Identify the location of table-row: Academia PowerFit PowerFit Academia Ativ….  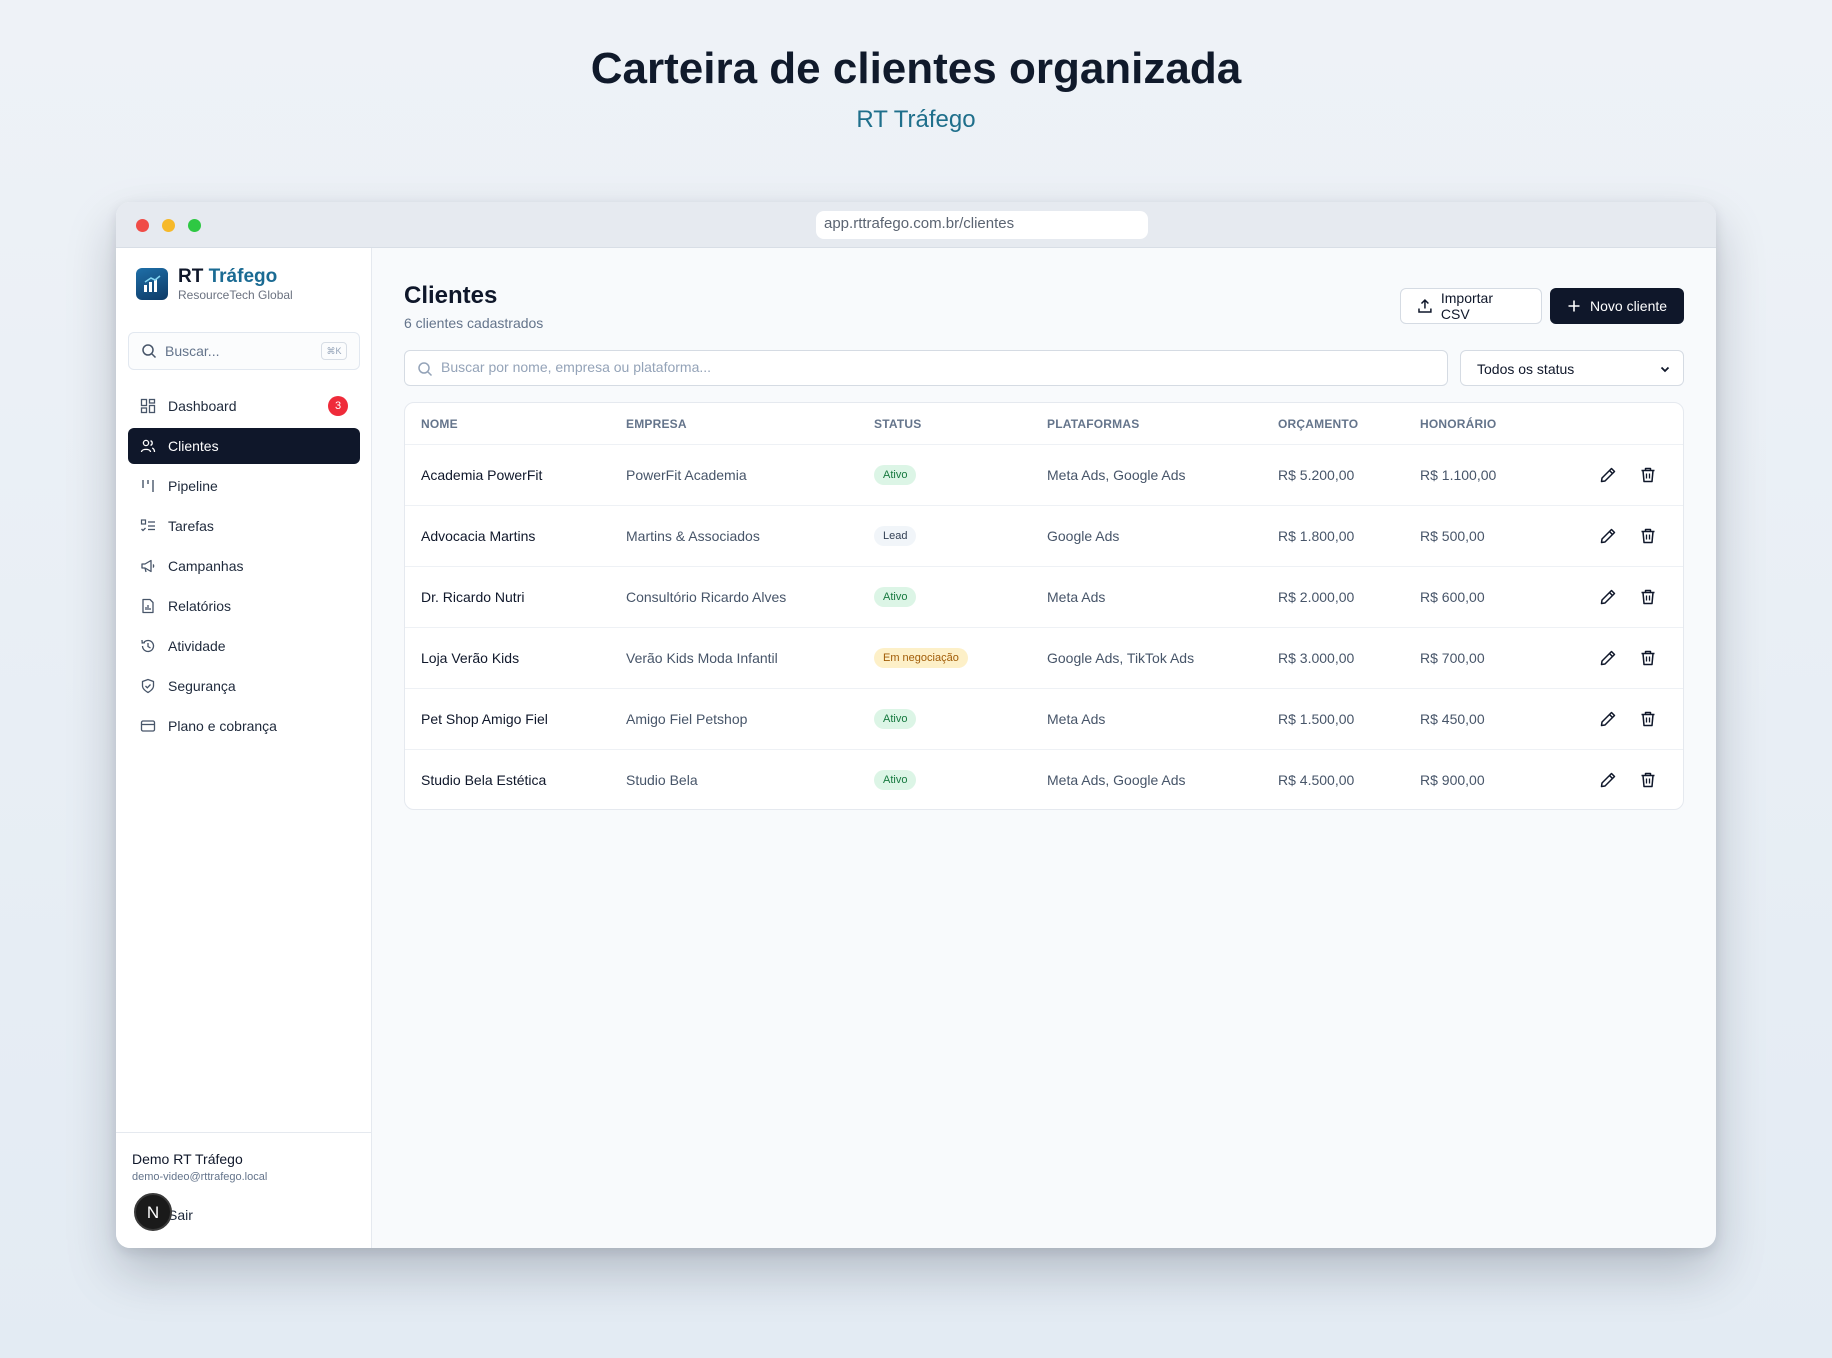
(1044, 475).